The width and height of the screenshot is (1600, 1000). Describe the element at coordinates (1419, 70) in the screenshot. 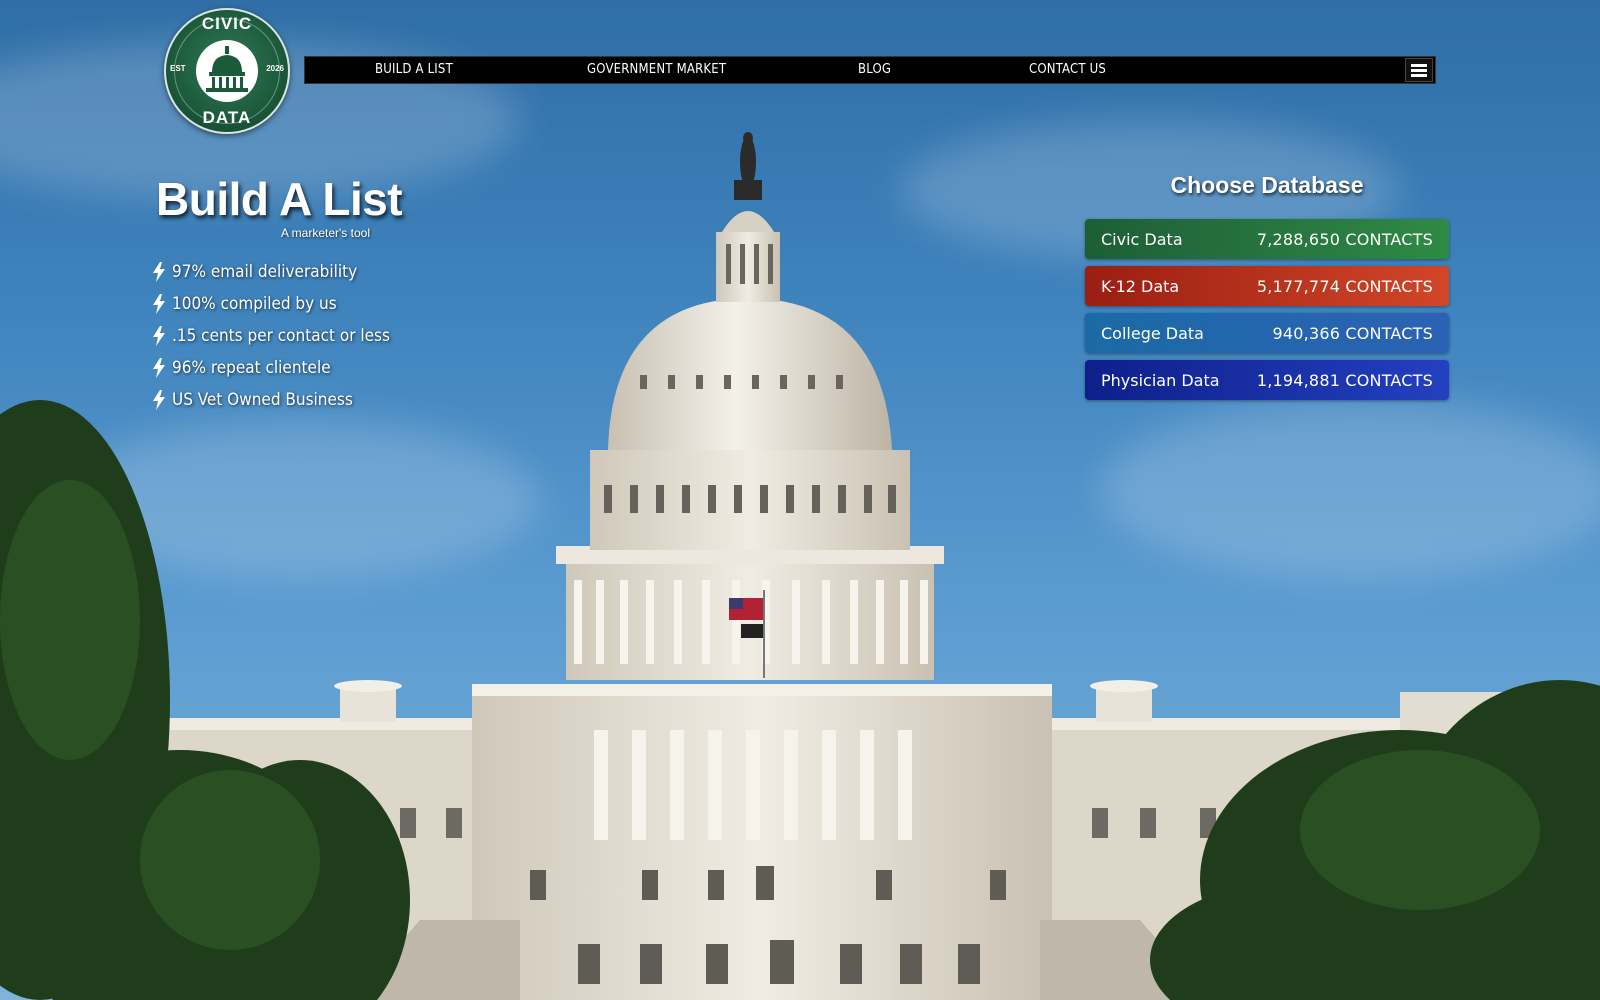

I see `hamburger-menu-icon` at that location.